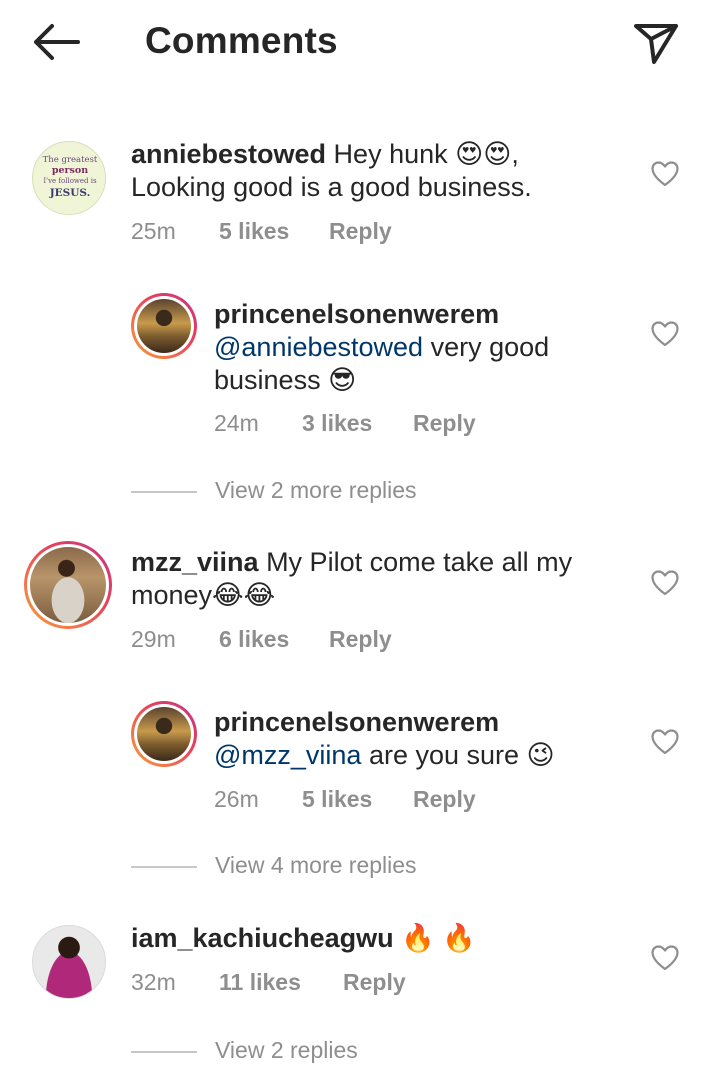  Describe the element at coordinates (153, 231) in the screenshot. I see `comment-time: 25m` at that location.